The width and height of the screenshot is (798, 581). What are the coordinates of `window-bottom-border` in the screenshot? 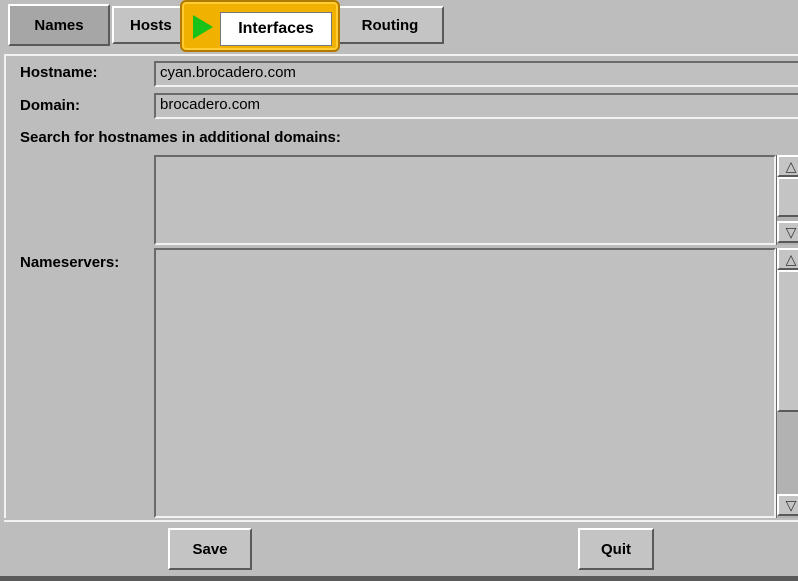 It's located at (399, 578).